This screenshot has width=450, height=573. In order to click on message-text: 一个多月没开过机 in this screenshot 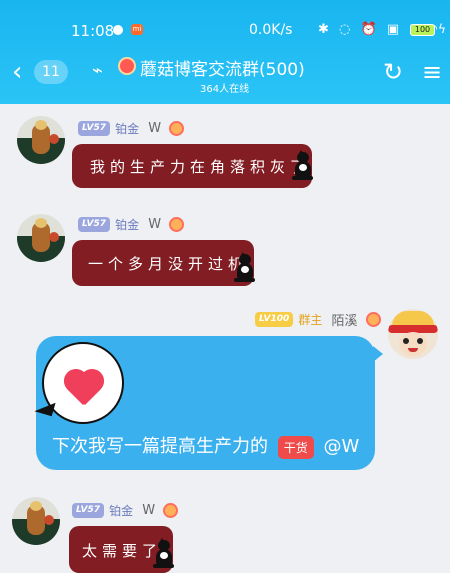, I will do `click(168, 264)`.